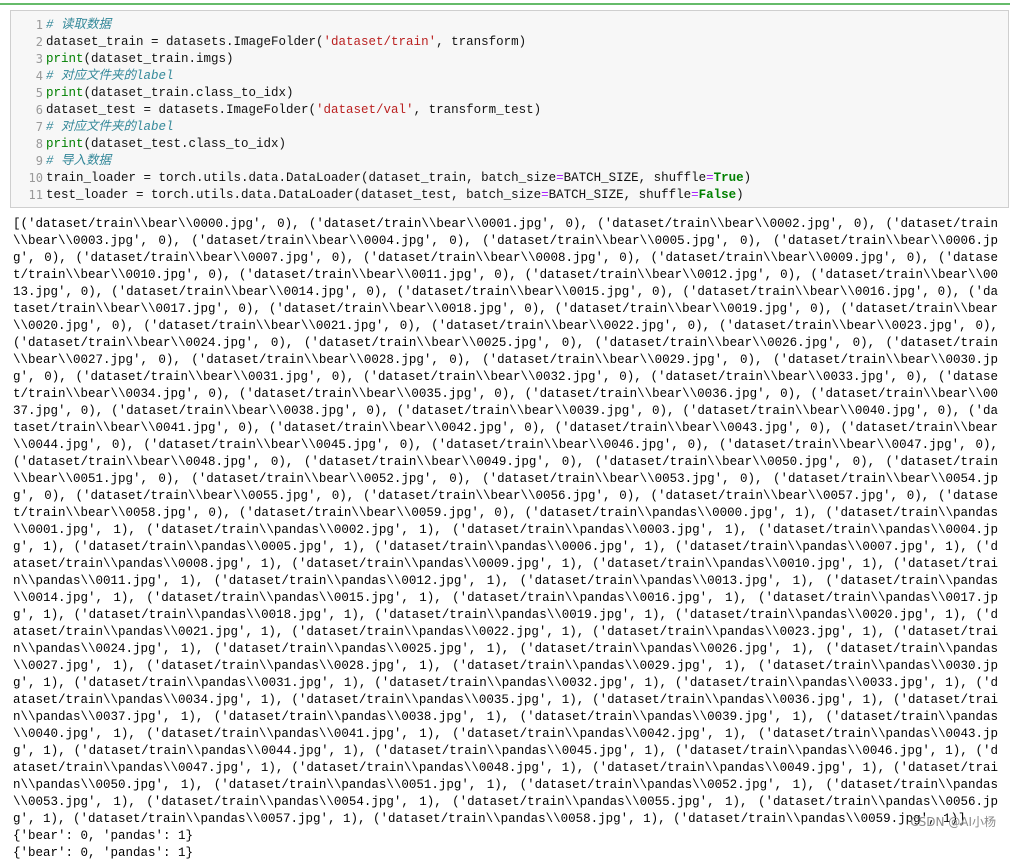 Image resolution: width=1010 pixels, height=862 pixels. I want to click on code-token: (dataset_train.class_to_idx), so click(188, 93).